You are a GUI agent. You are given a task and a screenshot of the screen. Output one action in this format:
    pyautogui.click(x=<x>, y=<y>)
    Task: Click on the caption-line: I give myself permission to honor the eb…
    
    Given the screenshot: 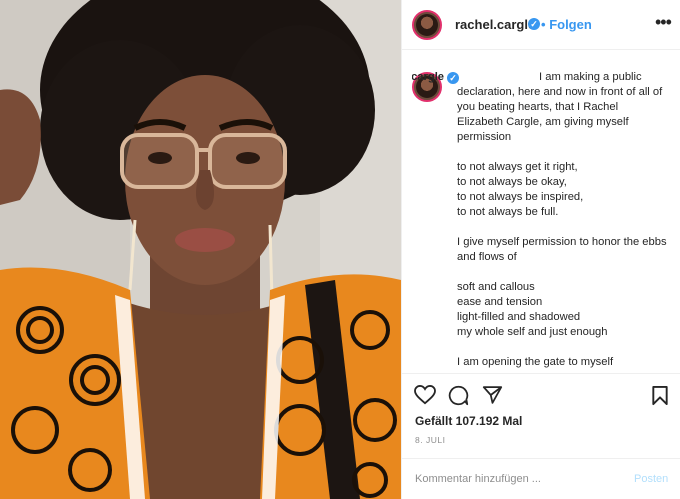 What is the action you would take?
    pyautogui.click(x=562, y=249)
    